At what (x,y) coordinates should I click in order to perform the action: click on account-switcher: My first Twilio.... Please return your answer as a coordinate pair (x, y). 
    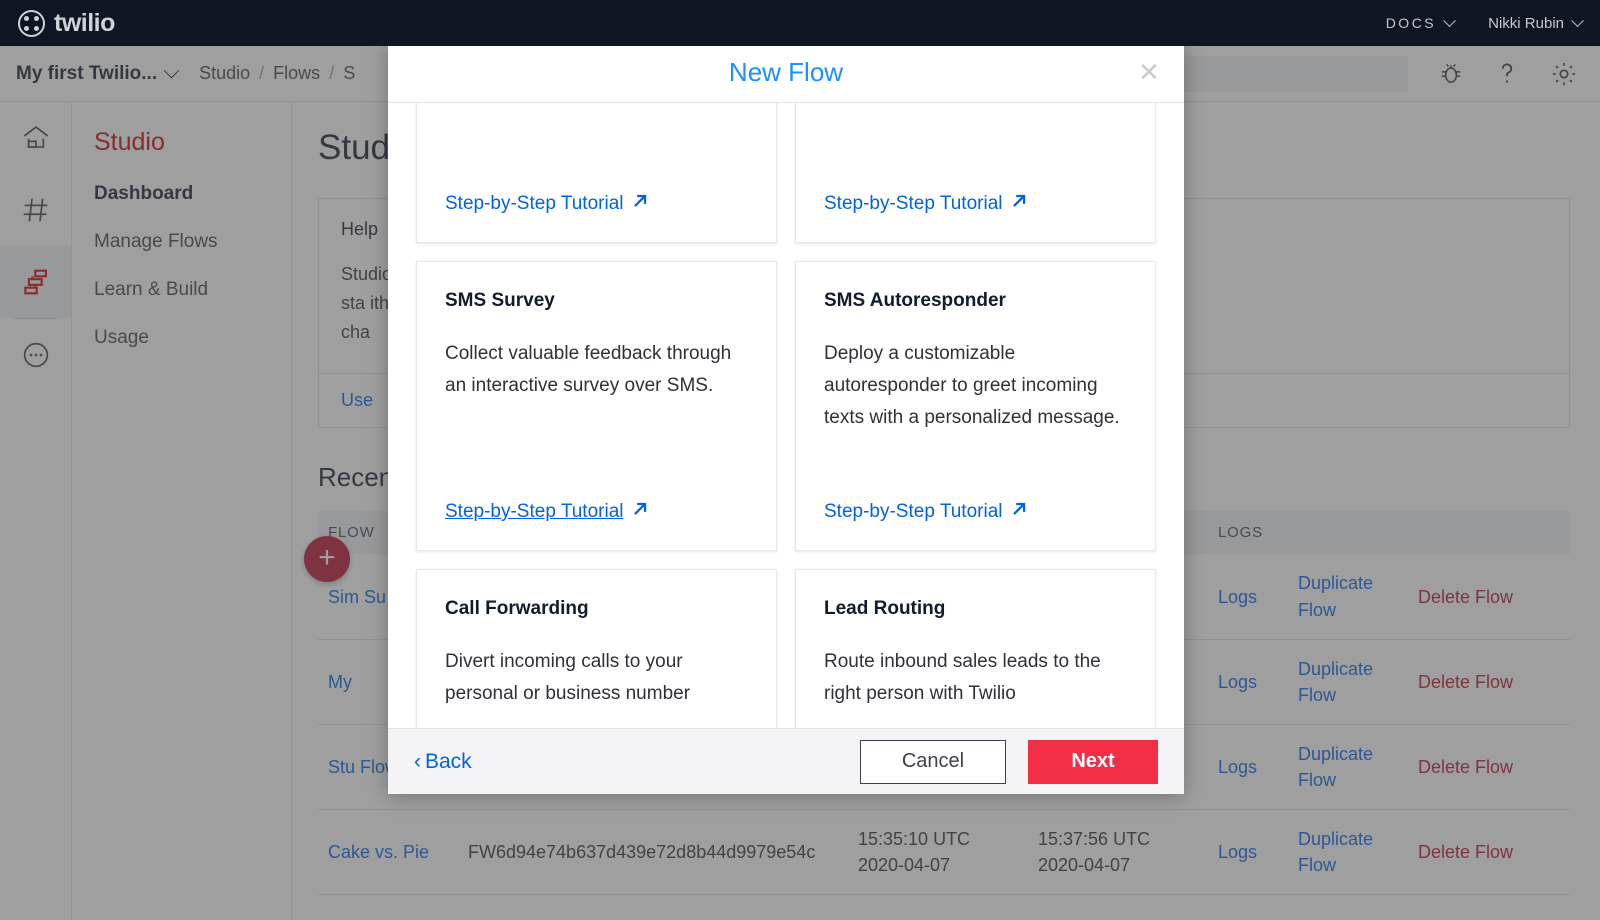
    Looking at the image, I should click on (98, 73).